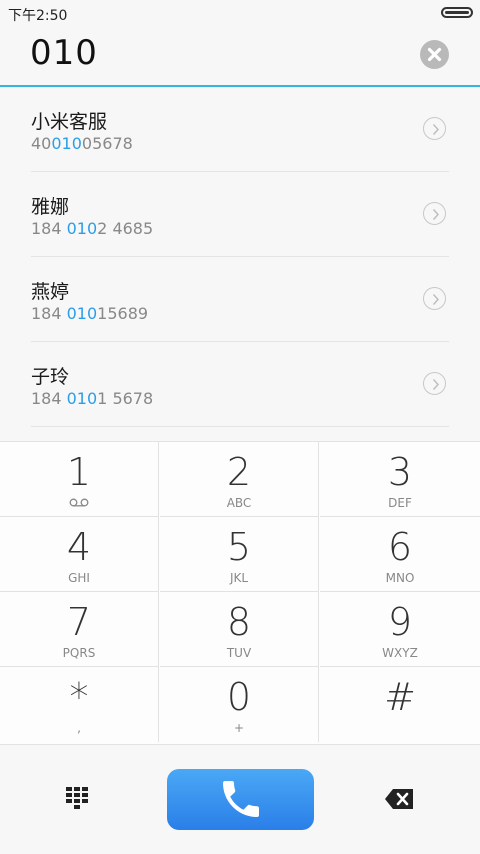  I want to click on phone-icon, so click(241, 799).